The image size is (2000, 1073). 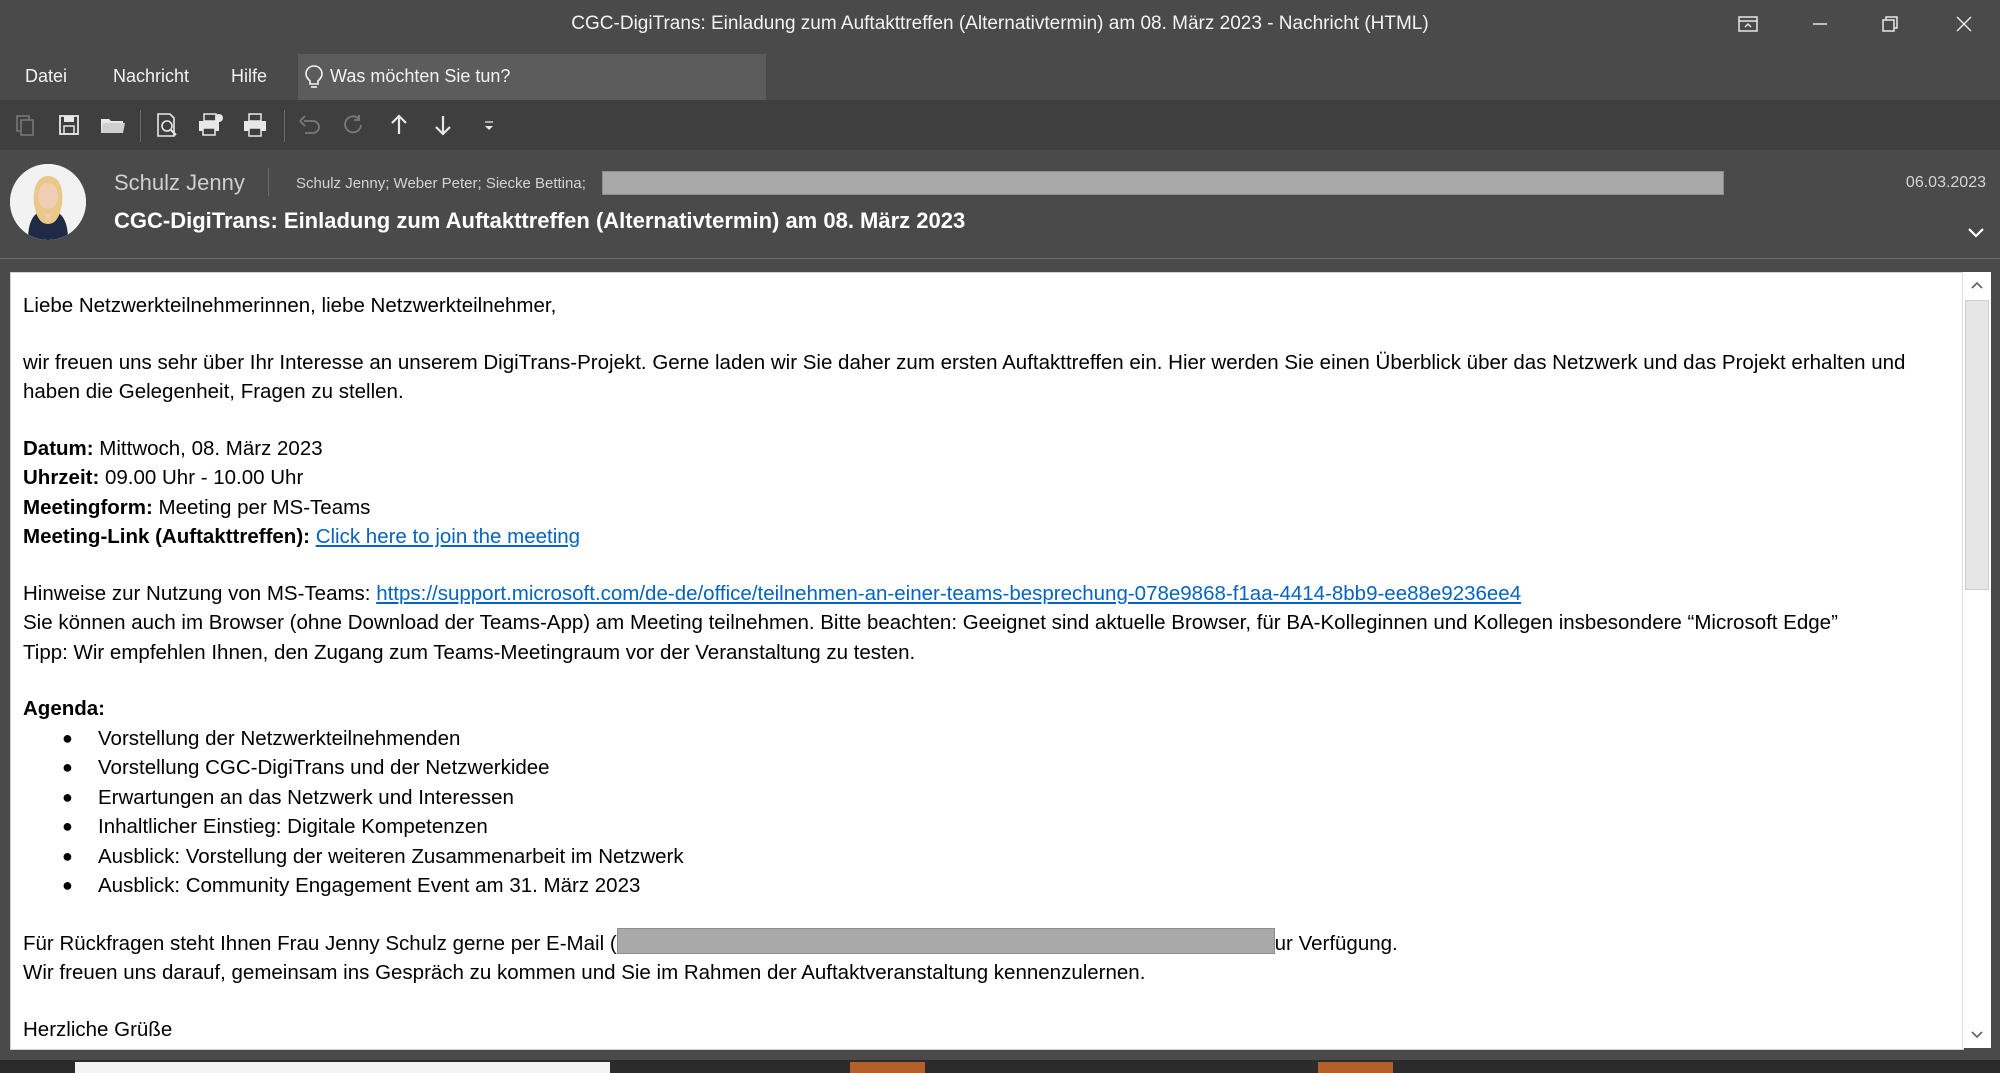 What do you see at coordinates (1748, 24) in the screenshot?
I see `ribbon-display-options-icon` at bounding box center [1748, 24].